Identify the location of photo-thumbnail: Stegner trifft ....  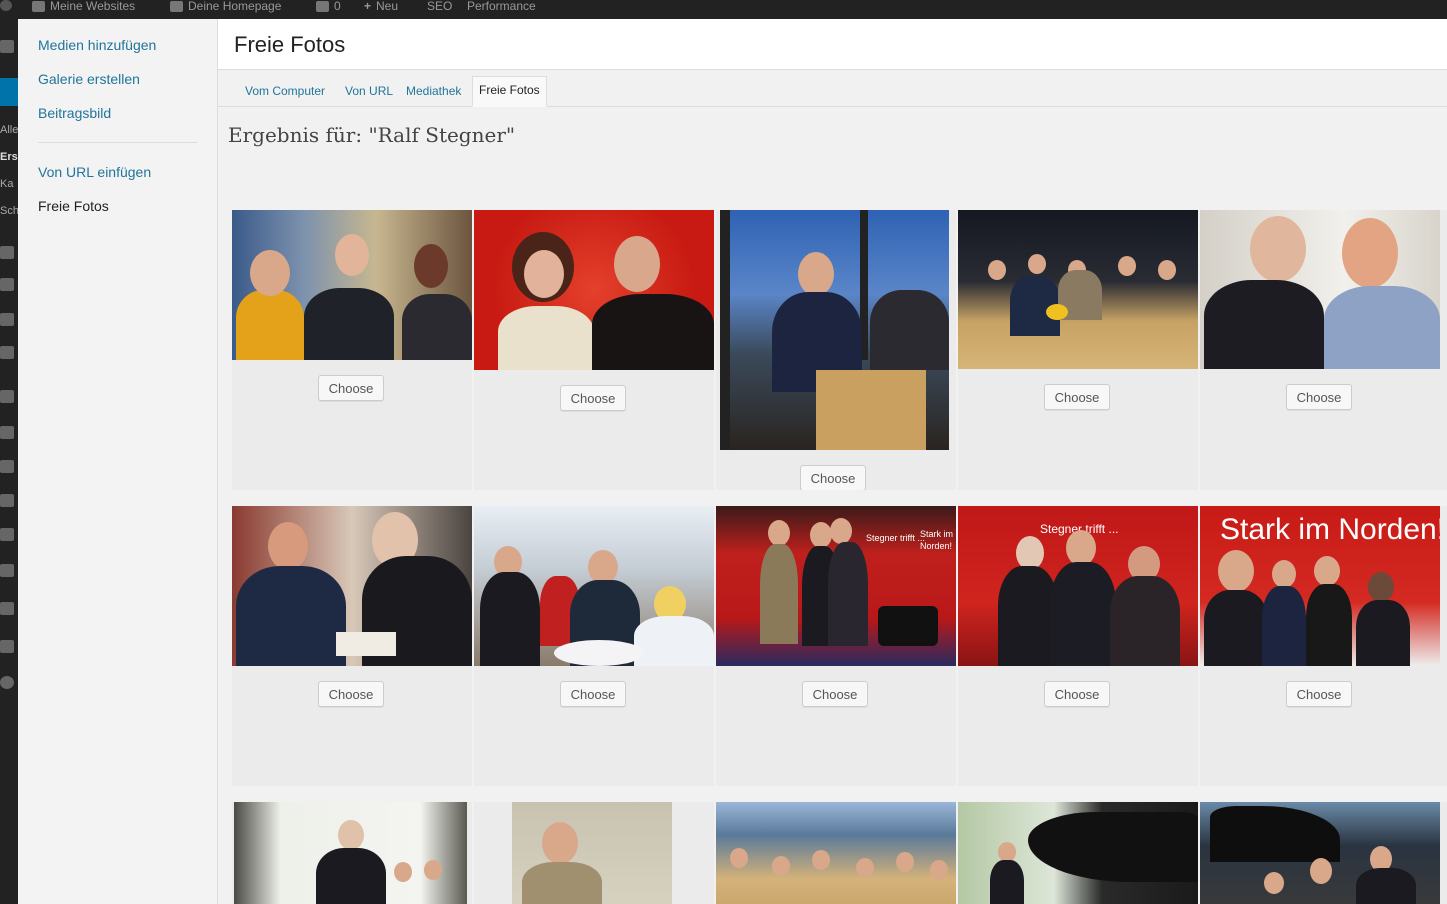
(1078, 586).